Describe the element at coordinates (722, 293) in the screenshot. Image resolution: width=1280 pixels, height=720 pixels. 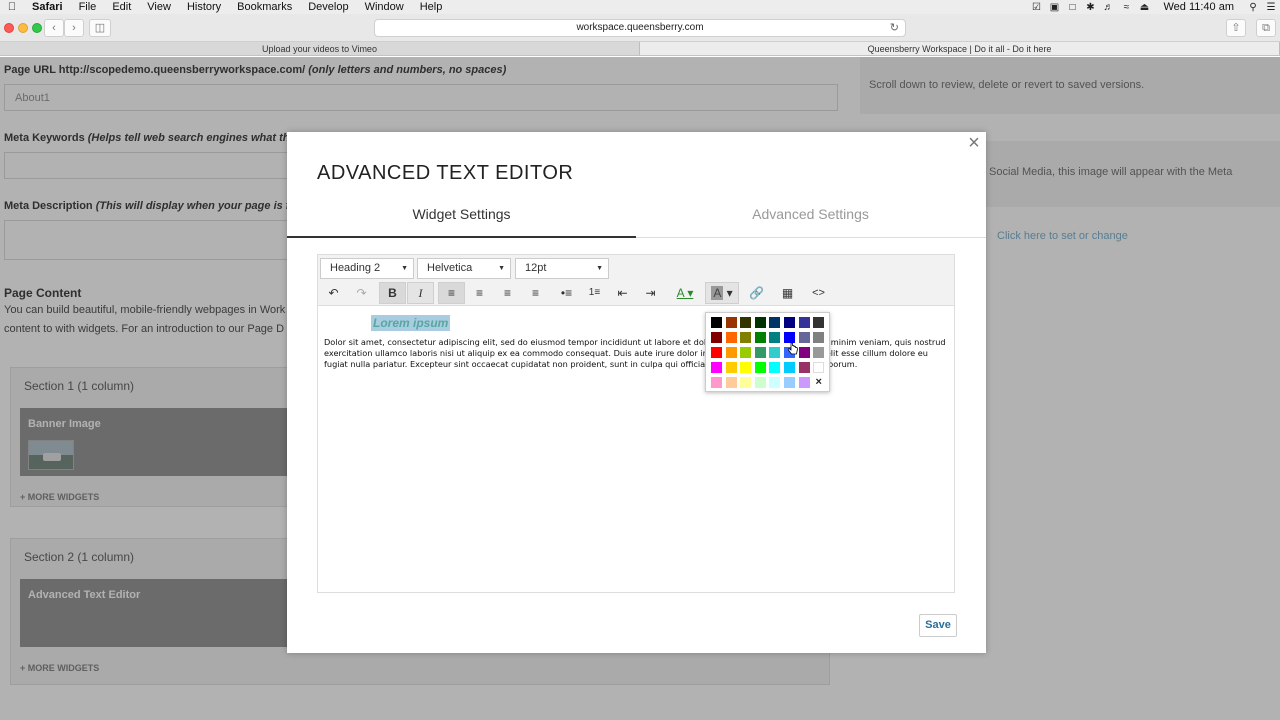
I see `background-color-icon: A ▾` at that location.